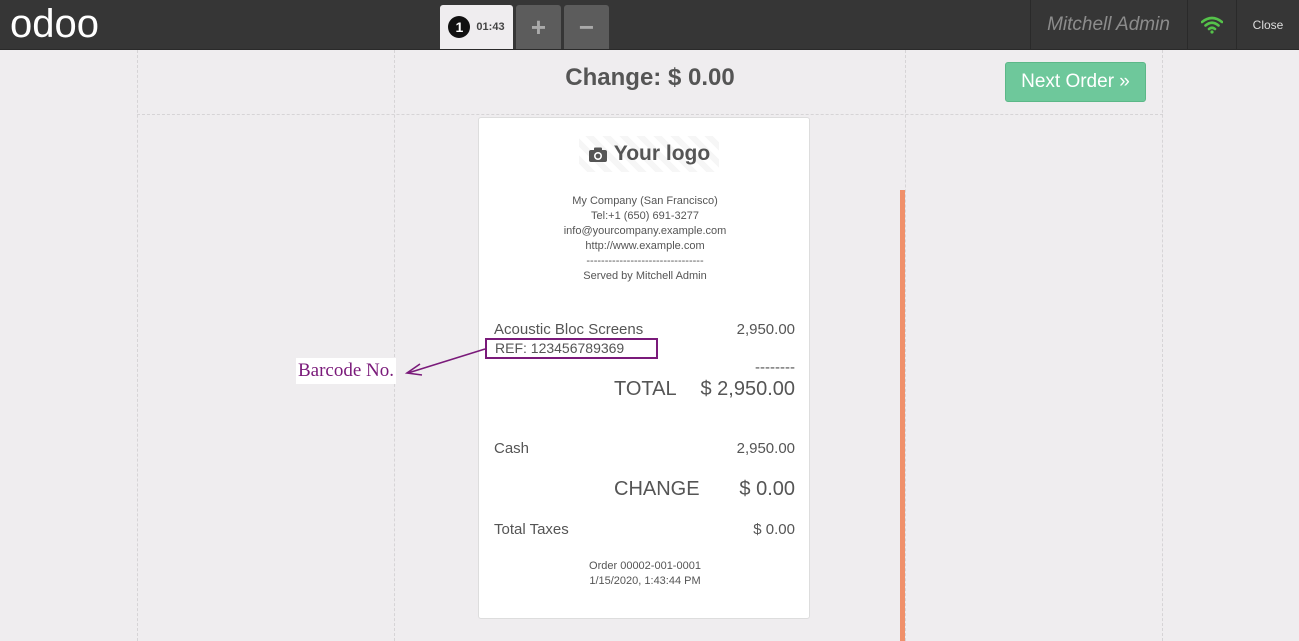 Image resolution: width=1299 pixels, height=641 pixels. I want to click on payment-method: Cash, so click(512, 448).